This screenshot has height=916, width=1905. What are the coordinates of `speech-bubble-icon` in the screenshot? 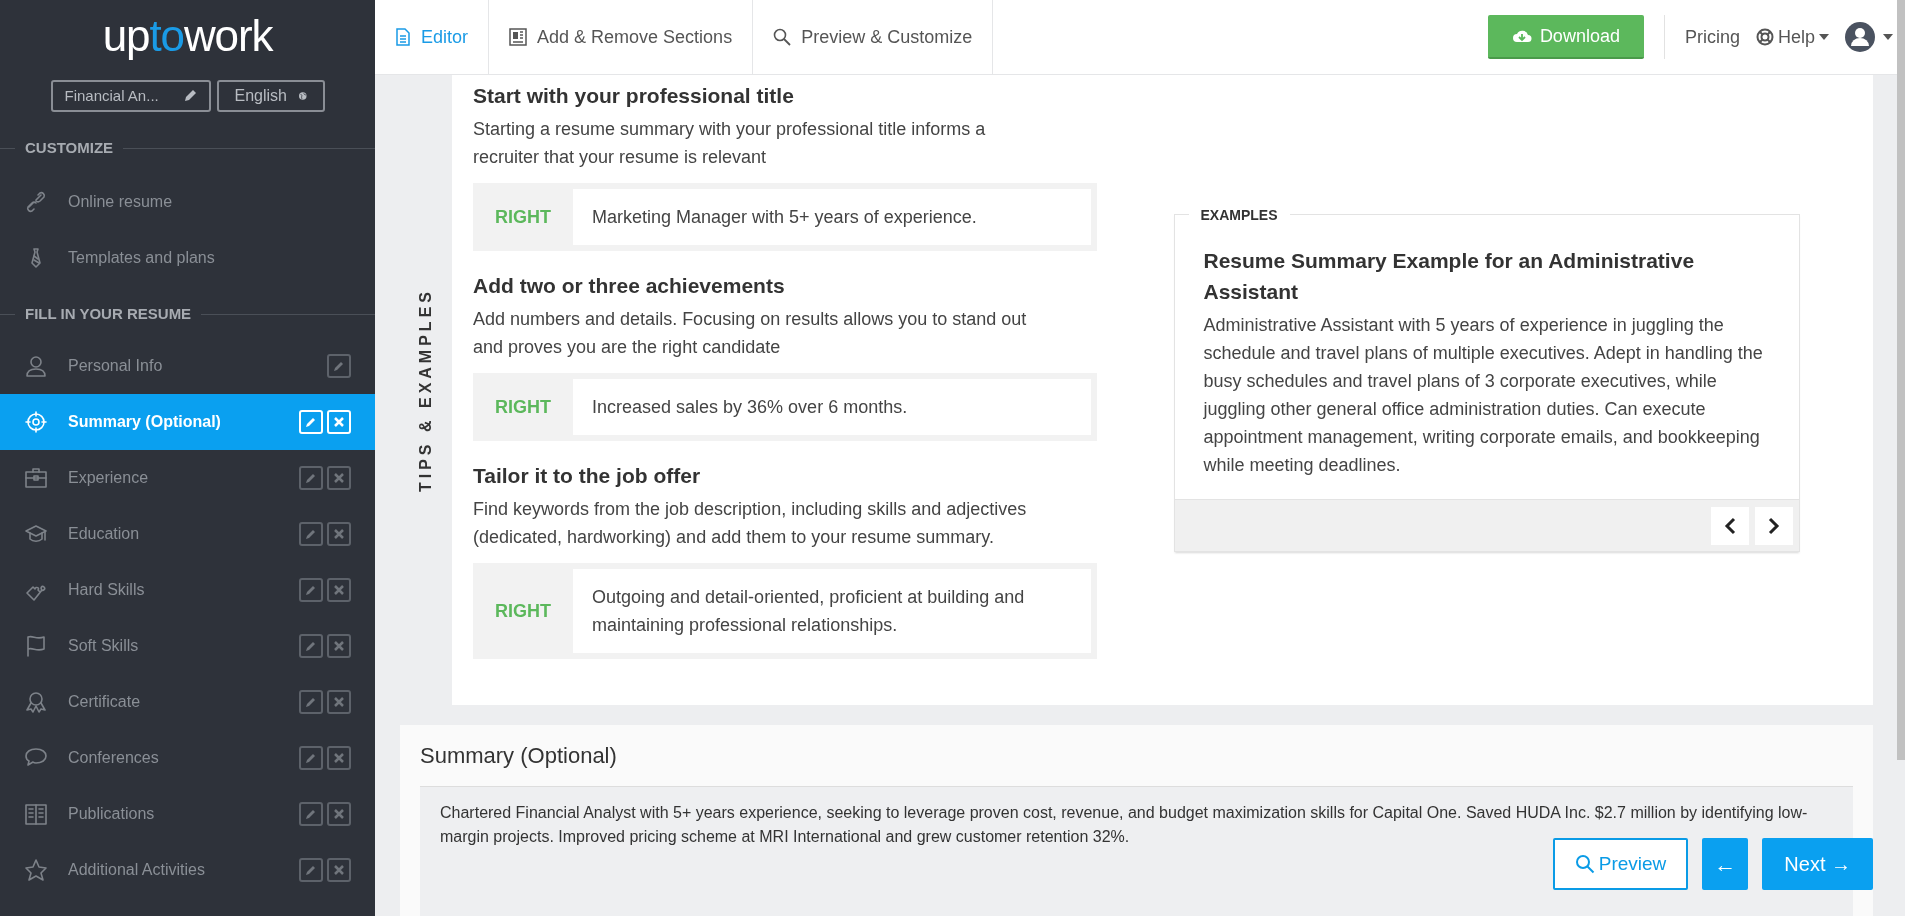 It's located at (36, 758).